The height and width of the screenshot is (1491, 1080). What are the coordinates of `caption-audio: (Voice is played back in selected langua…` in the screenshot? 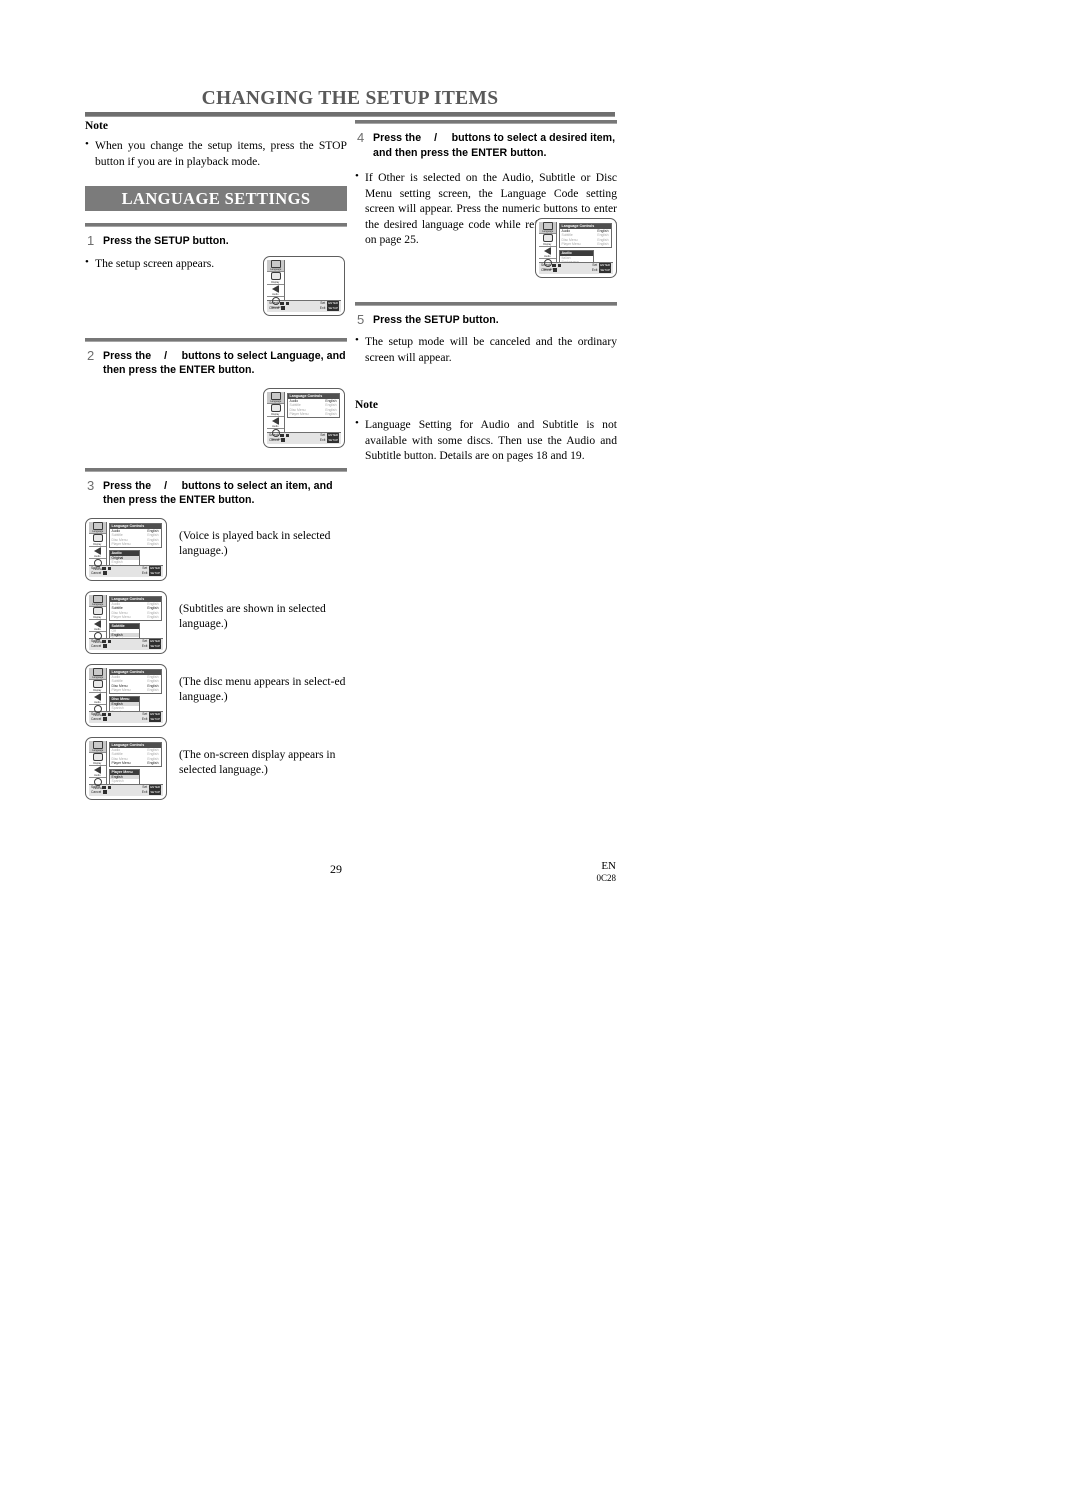 It's located at (255, 543).